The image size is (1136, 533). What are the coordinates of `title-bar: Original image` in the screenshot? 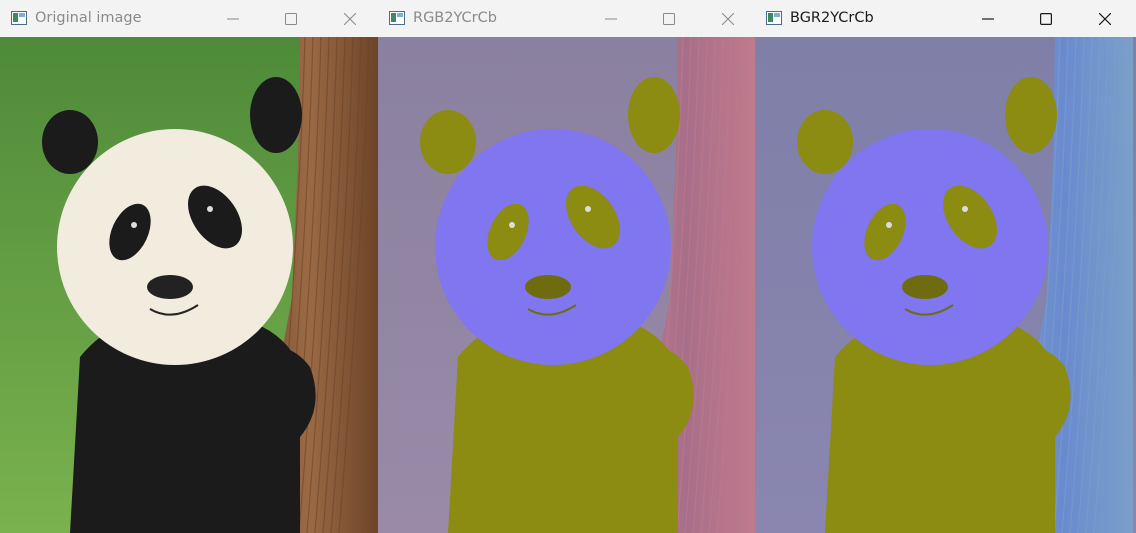 It's located at (189, 18).